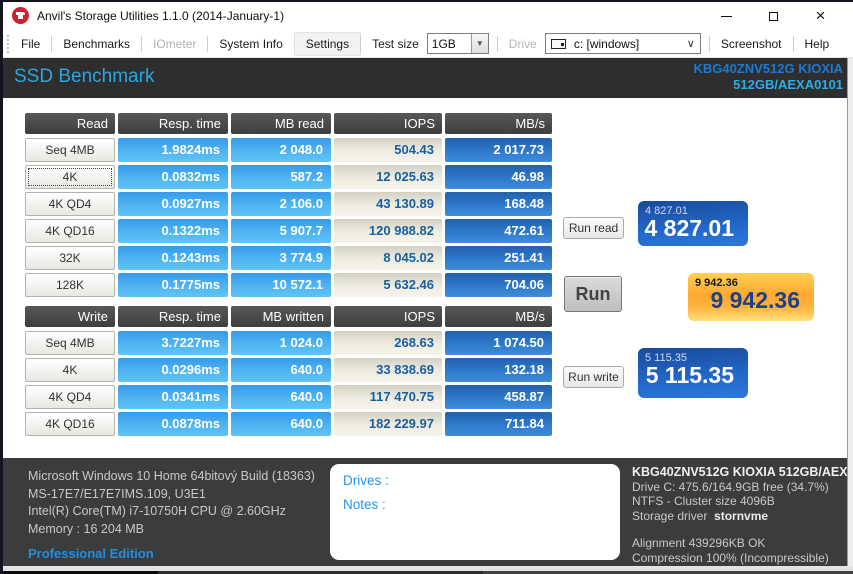  I want to click on test-row-button: 32K, so click(70, 258).